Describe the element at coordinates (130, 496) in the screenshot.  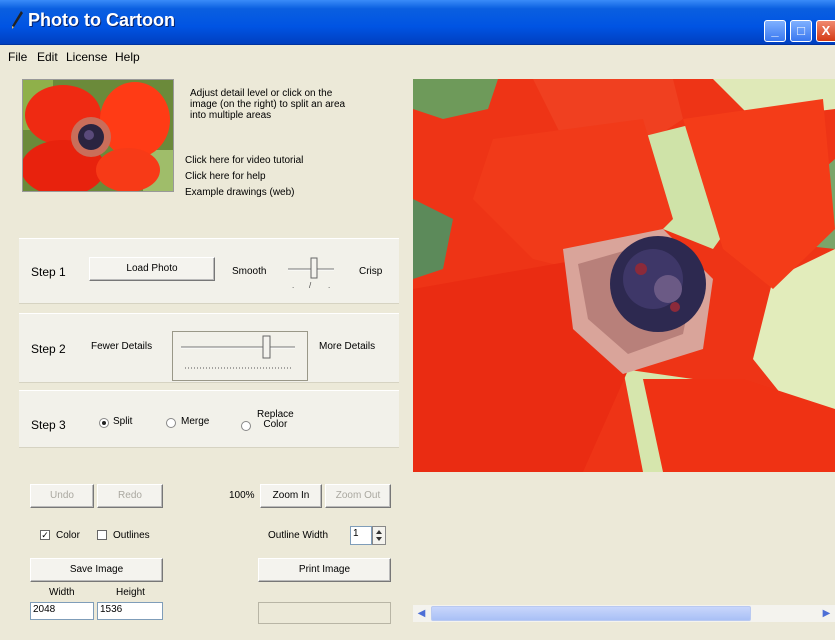
I see `redo-button: Redo` at that location.